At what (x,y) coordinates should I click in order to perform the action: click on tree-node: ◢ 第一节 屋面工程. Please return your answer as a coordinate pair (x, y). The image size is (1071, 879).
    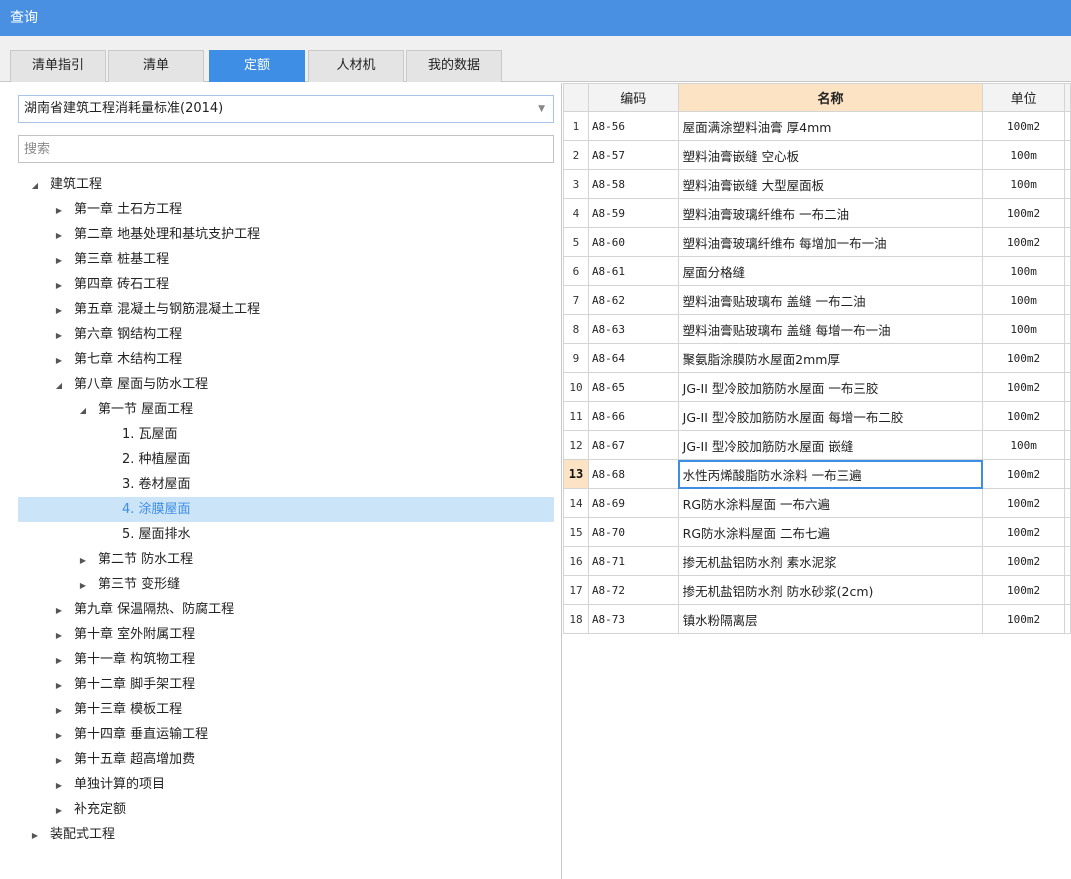
    Looking at the image, I should click on (286, 409).